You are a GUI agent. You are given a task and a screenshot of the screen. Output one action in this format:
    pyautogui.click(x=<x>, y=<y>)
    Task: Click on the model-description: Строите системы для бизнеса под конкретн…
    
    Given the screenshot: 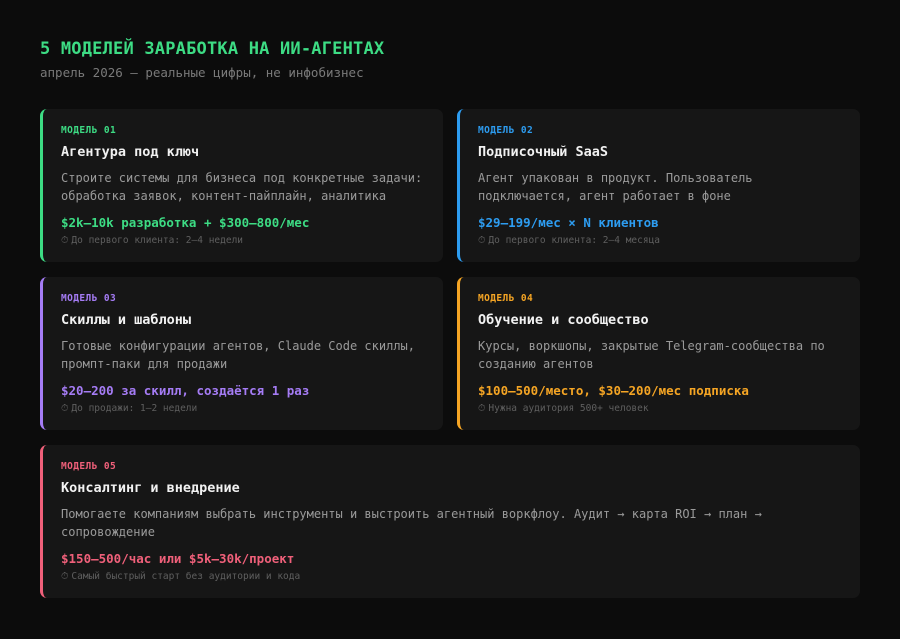 What is the action you would take?
    pyautogui.click(x=242, y=187)
    